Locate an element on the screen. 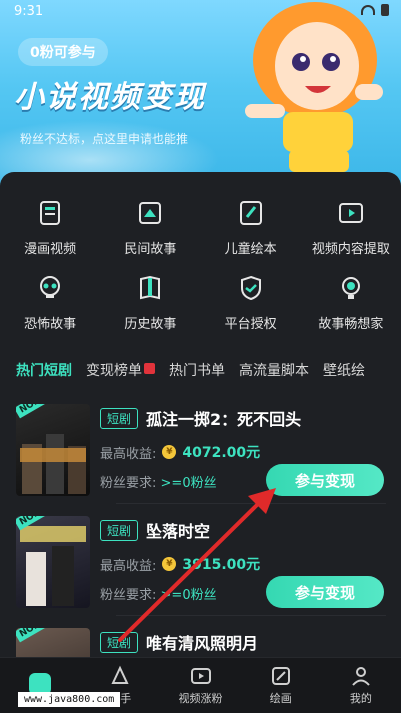  tool-kids-book: 儿童绘本 is located at coordinates (251, 226).